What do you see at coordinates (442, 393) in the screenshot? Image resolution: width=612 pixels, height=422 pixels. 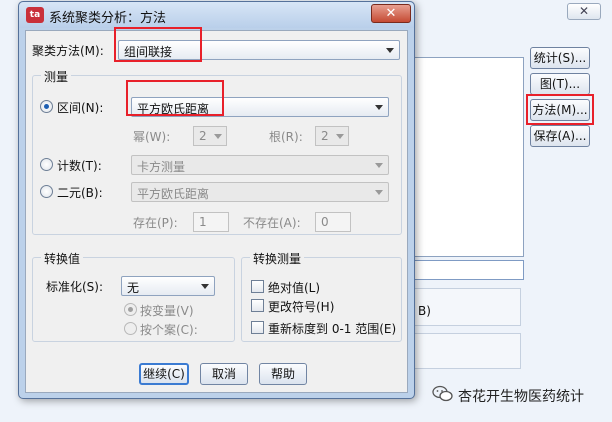 I see `wechat-icon` at bounding box center [442, 393].